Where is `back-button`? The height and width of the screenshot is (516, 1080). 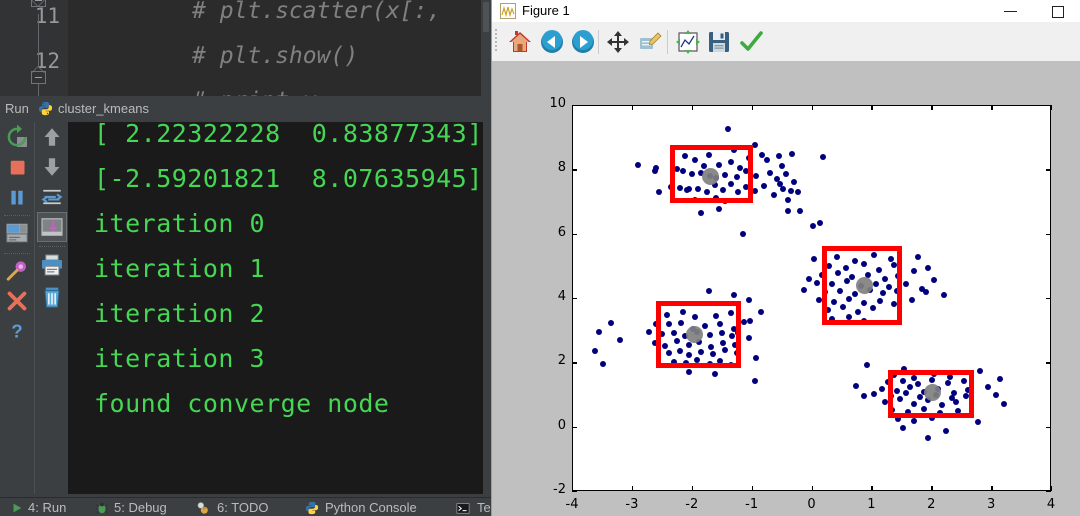
back-button is located at coordinates (552, 42).